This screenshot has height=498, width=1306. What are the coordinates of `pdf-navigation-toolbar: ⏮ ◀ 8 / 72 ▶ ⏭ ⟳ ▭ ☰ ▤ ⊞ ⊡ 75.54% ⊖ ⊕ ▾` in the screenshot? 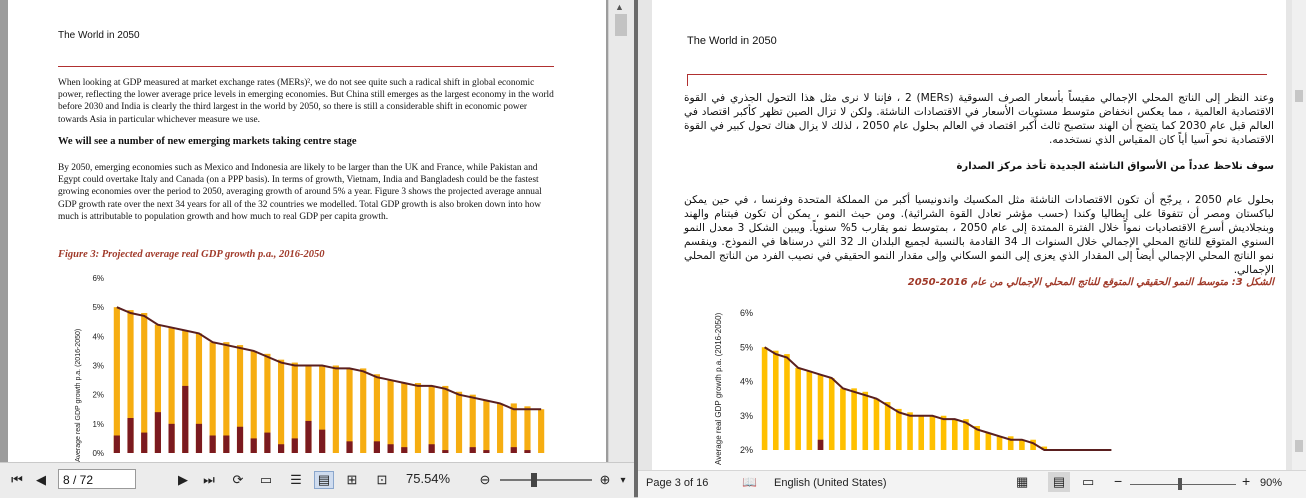 It's located at (317, 480).